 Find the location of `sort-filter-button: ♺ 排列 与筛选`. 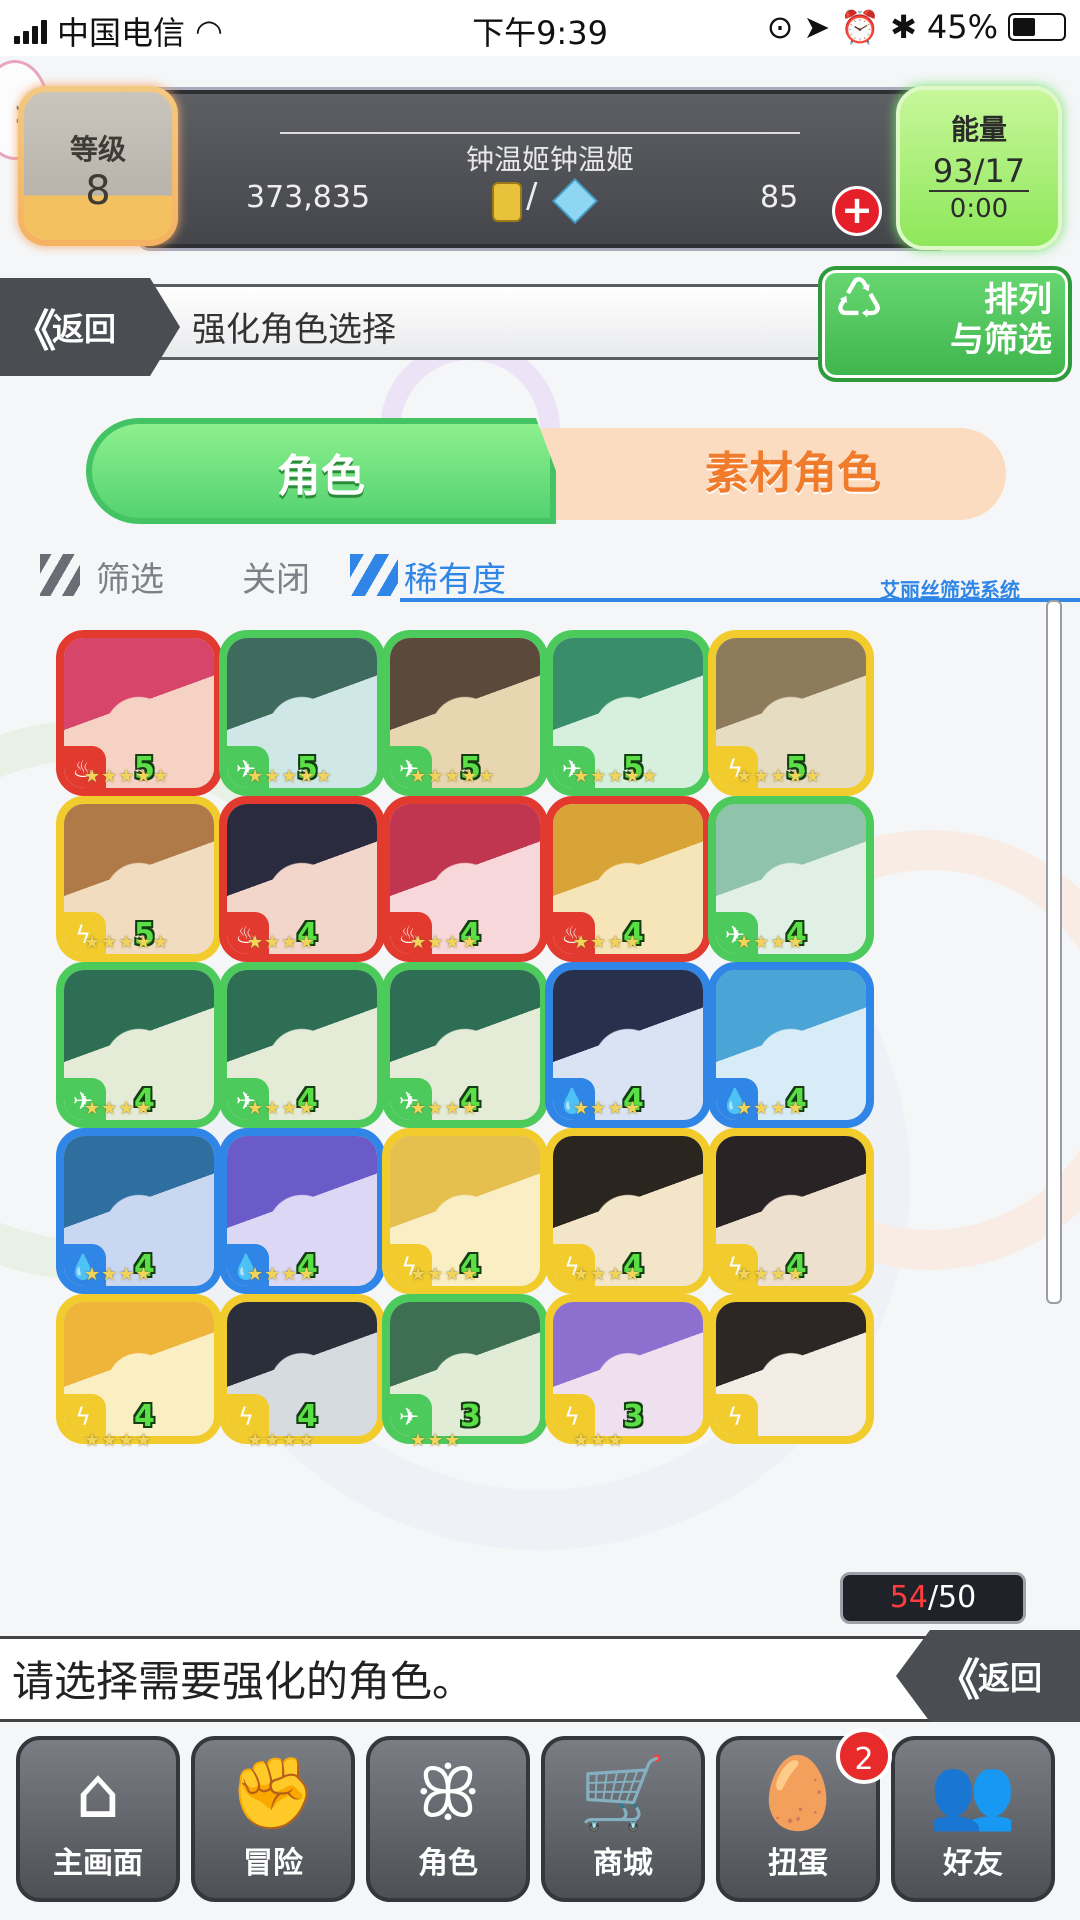

sort-filter-button: ♺ 排列 与筛选 is located at coordinates (945, 324).